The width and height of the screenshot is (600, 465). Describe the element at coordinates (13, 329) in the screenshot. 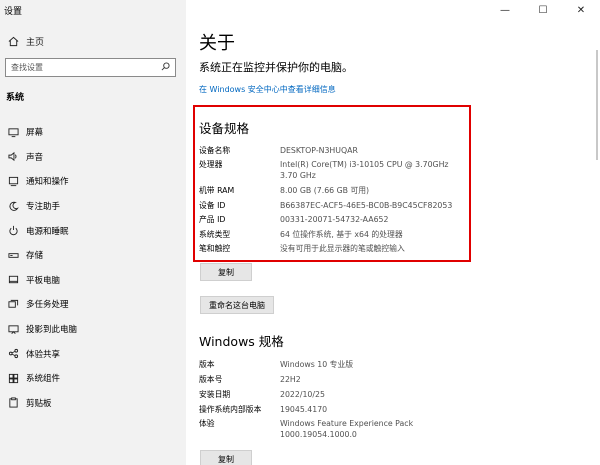

I see `projection-icon` at that location.